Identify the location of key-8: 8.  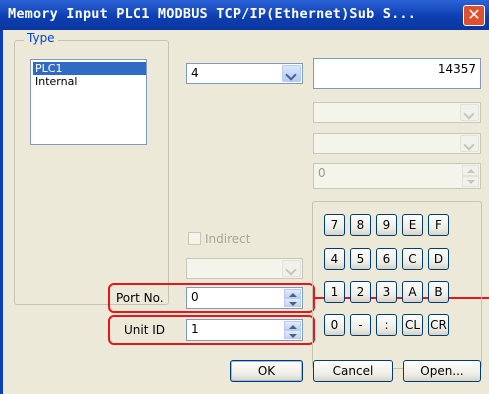
(360, 225).